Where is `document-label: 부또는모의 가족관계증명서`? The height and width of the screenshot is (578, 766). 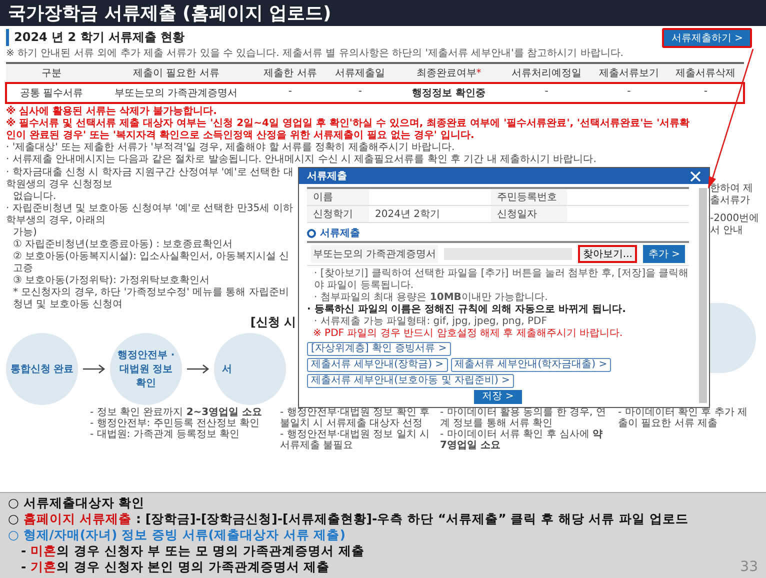 document-label: 부또는모의 가족관계증명서 is located at coordinates (374, 254).